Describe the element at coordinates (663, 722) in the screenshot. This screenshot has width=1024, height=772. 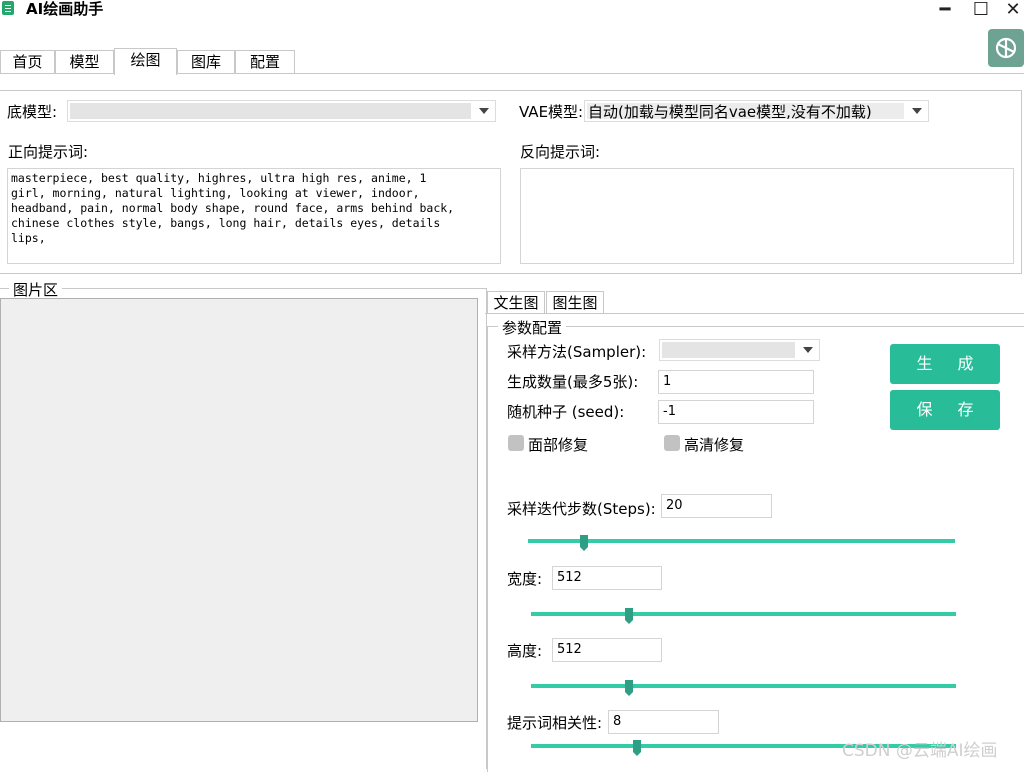
I see `cfg-input: 8` at that location.